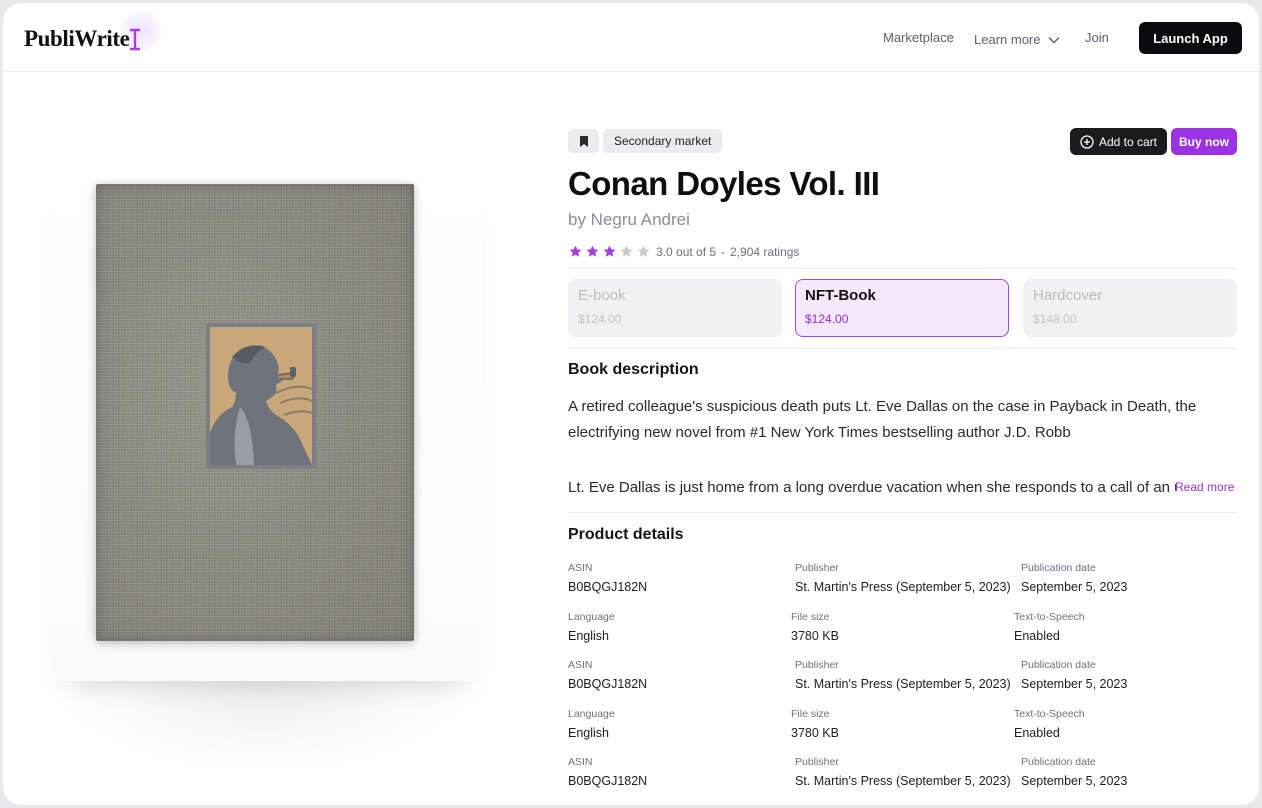  I want to click on chevron-down-icon, so click(1054, 39).